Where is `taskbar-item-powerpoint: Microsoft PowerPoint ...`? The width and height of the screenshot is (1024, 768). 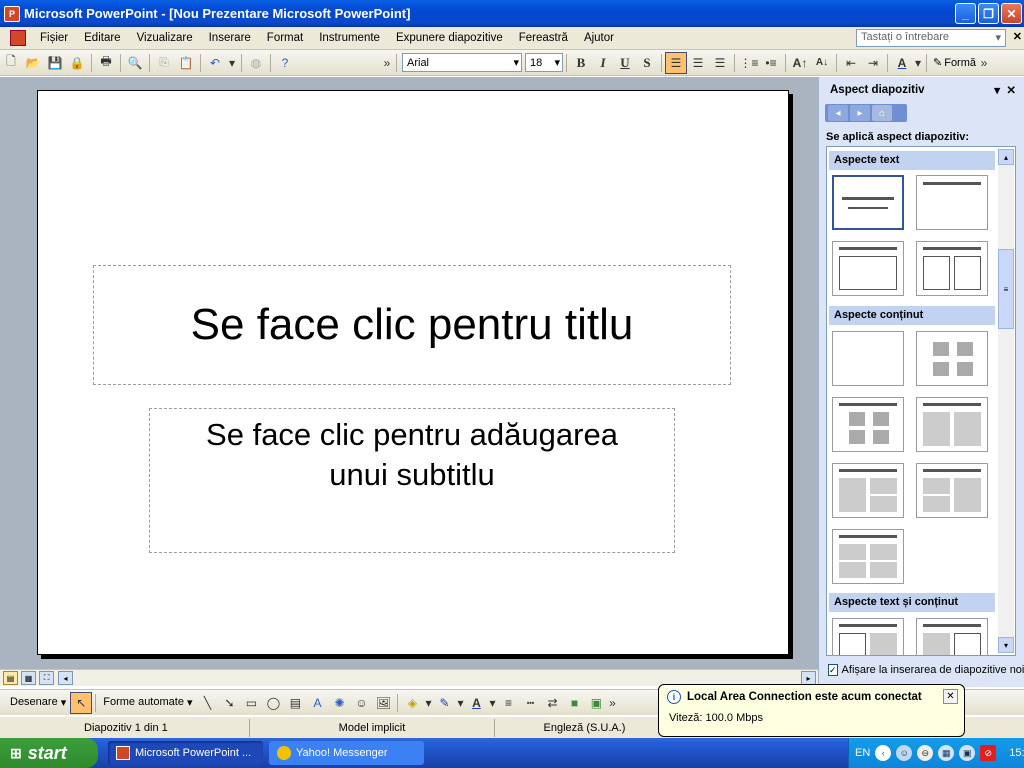
taskbar-item-powerpoint: Microsoft PowerPoint ... is located at coordinates (185, 753).